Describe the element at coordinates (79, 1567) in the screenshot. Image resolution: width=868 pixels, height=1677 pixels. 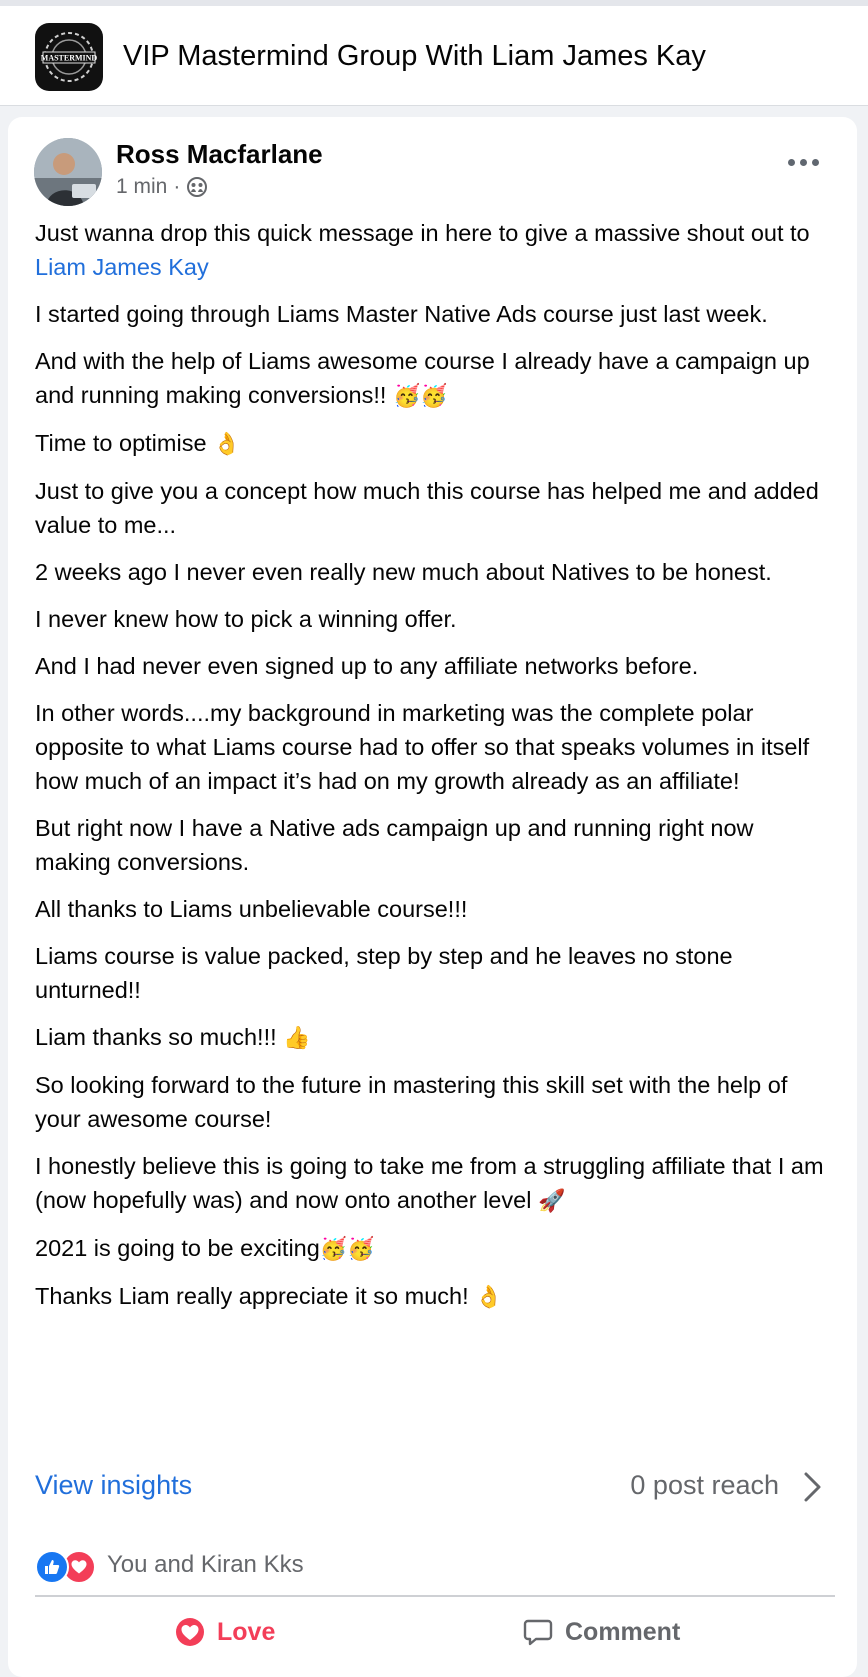
I see `heart-icon` at that location.